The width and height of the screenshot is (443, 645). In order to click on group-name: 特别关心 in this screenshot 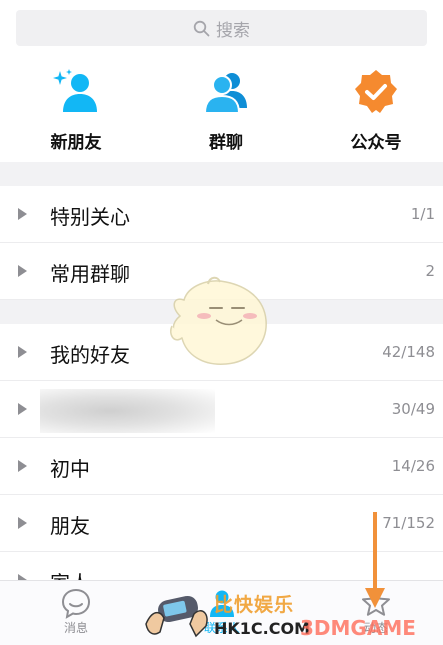, I will do `click(90, 217)`.